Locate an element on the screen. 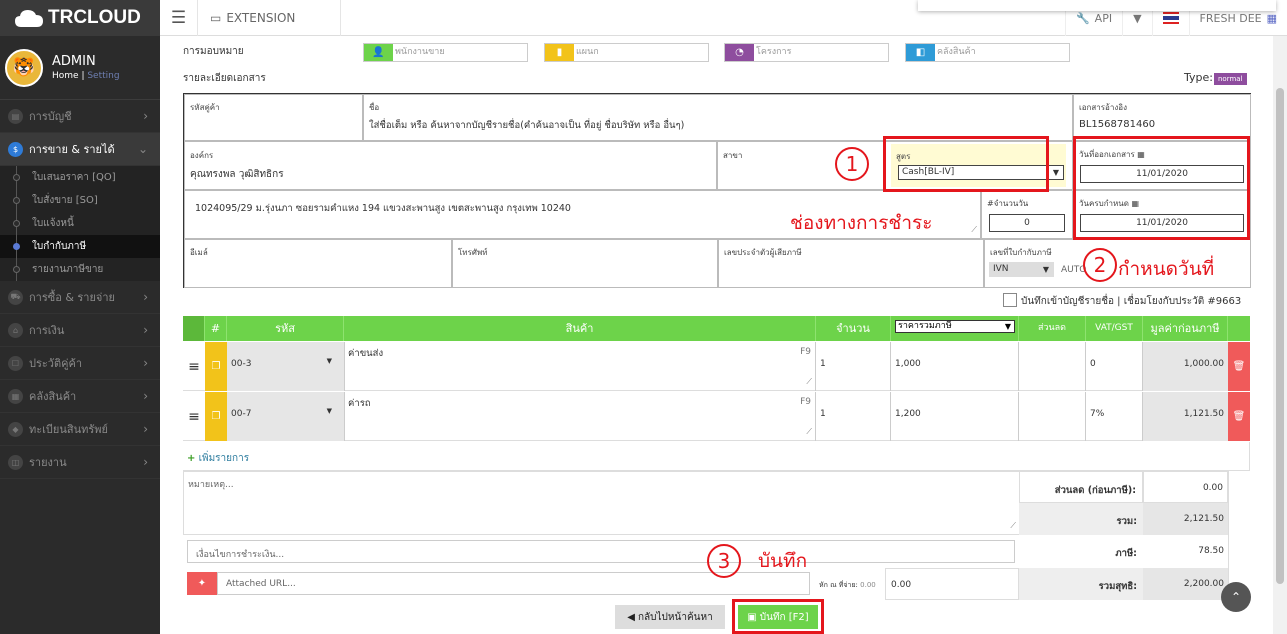 The width and height of the screenshot is (1287, 634). submenu-invoice: ใบแจ้งหนี้ is located at coordinates (80, 223).